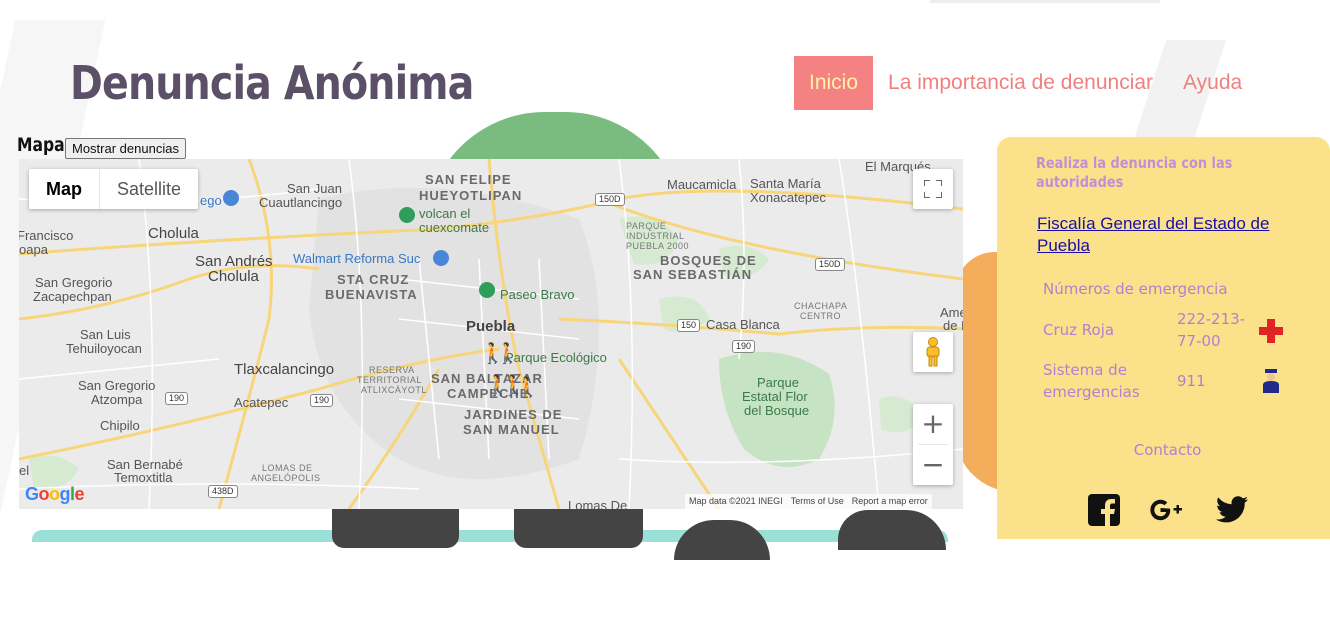 The image size is (1330, 620). I want to click on map-label: Cuautlancingo, so click(301, 202).